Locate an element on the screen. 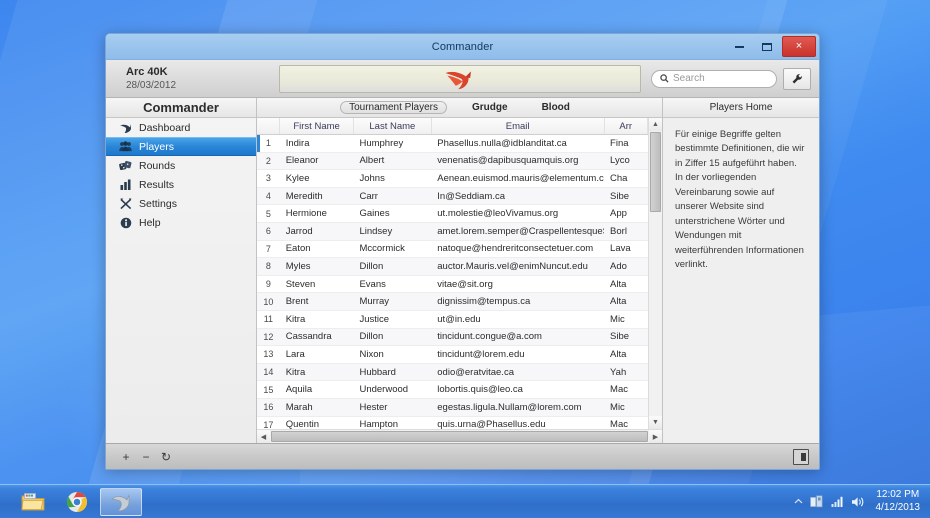  cell-rownum: 13 is located at coordinates (268, 354).